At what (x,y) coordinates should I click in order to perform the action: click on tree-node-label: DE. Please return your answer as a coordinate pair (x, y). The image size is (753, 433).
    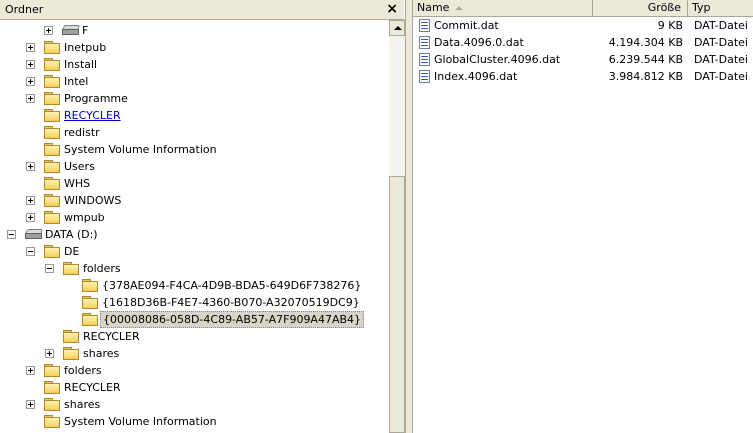
    Looking at the image, I should click on (71, 251).